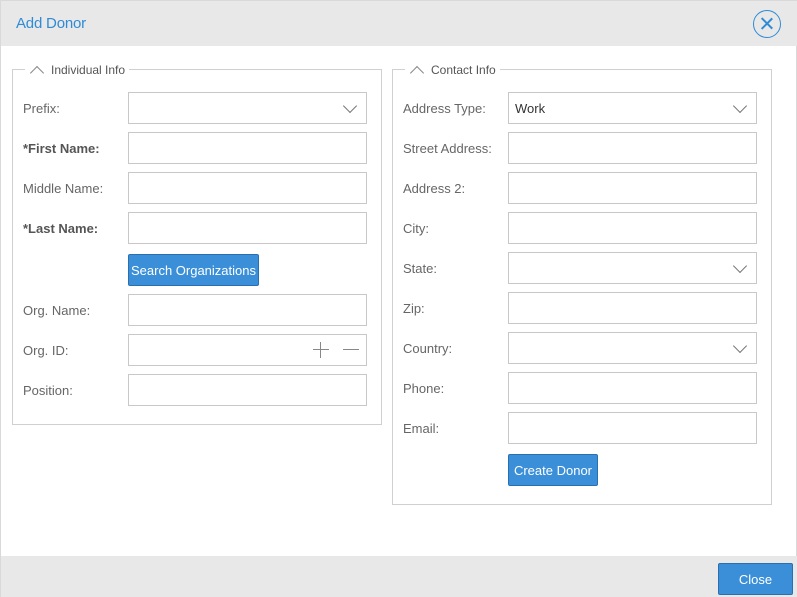 The image size is (797, 597). Describe the element at coordinates (632, 428) in the screenshot. I see `email-field` at that location.